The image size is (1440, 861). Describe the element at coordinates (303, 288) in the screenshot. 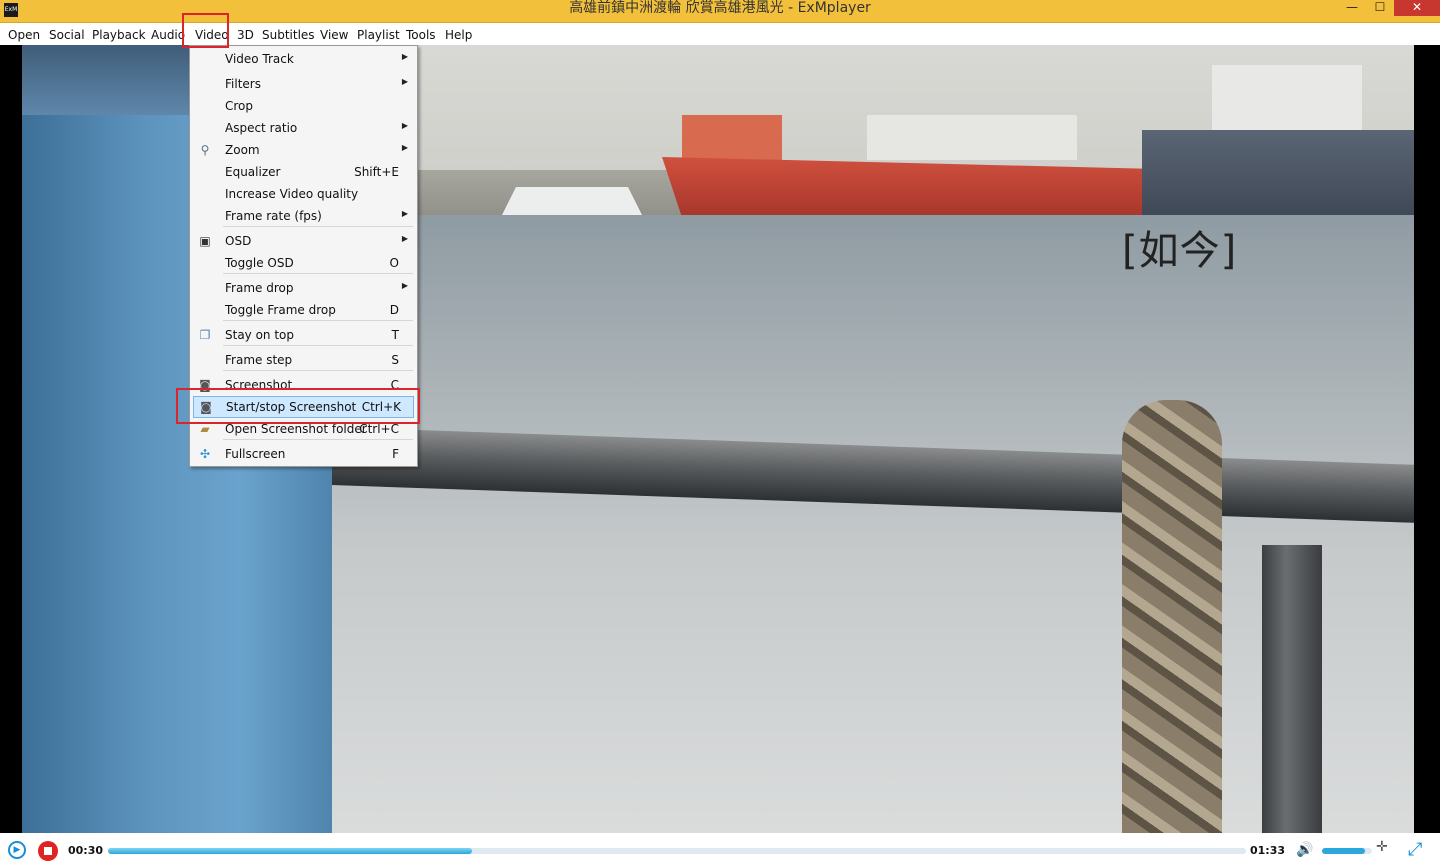

I see `menu-item-frame-drop: Frame drop ▶` at that location.